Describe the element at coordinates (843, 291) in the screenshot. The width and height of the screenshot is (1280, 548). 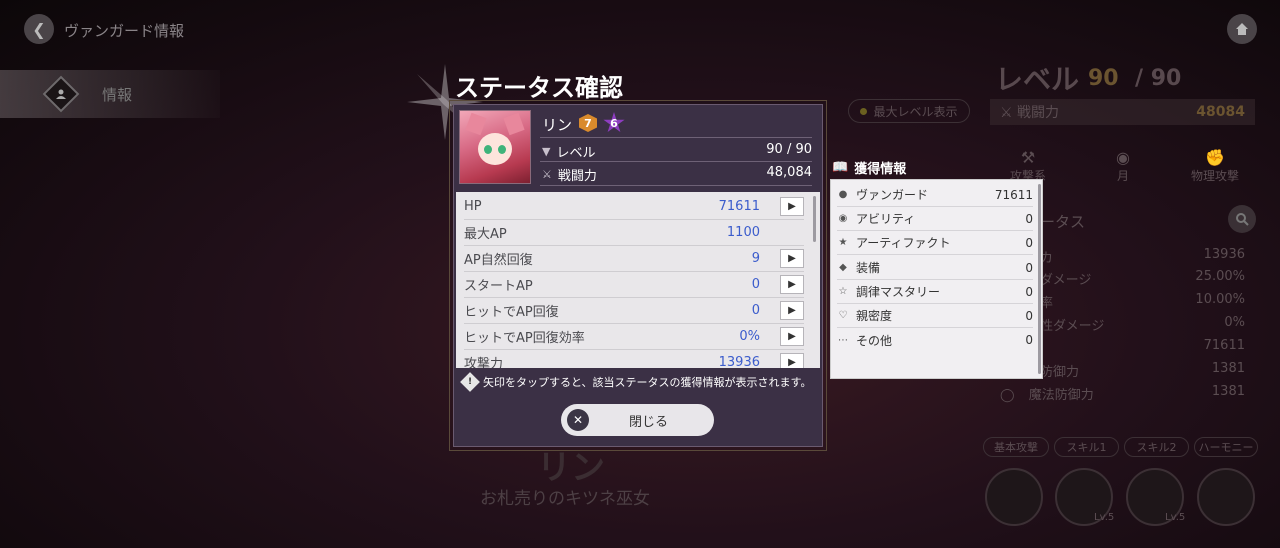
I see `mastery-icon: ☆` at that location.